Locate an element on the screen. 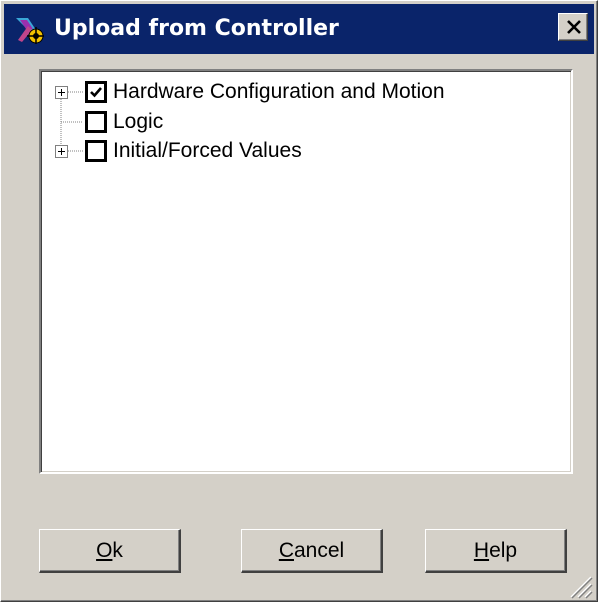  tree-item-label: Logic is located at coordinates (138, 122).